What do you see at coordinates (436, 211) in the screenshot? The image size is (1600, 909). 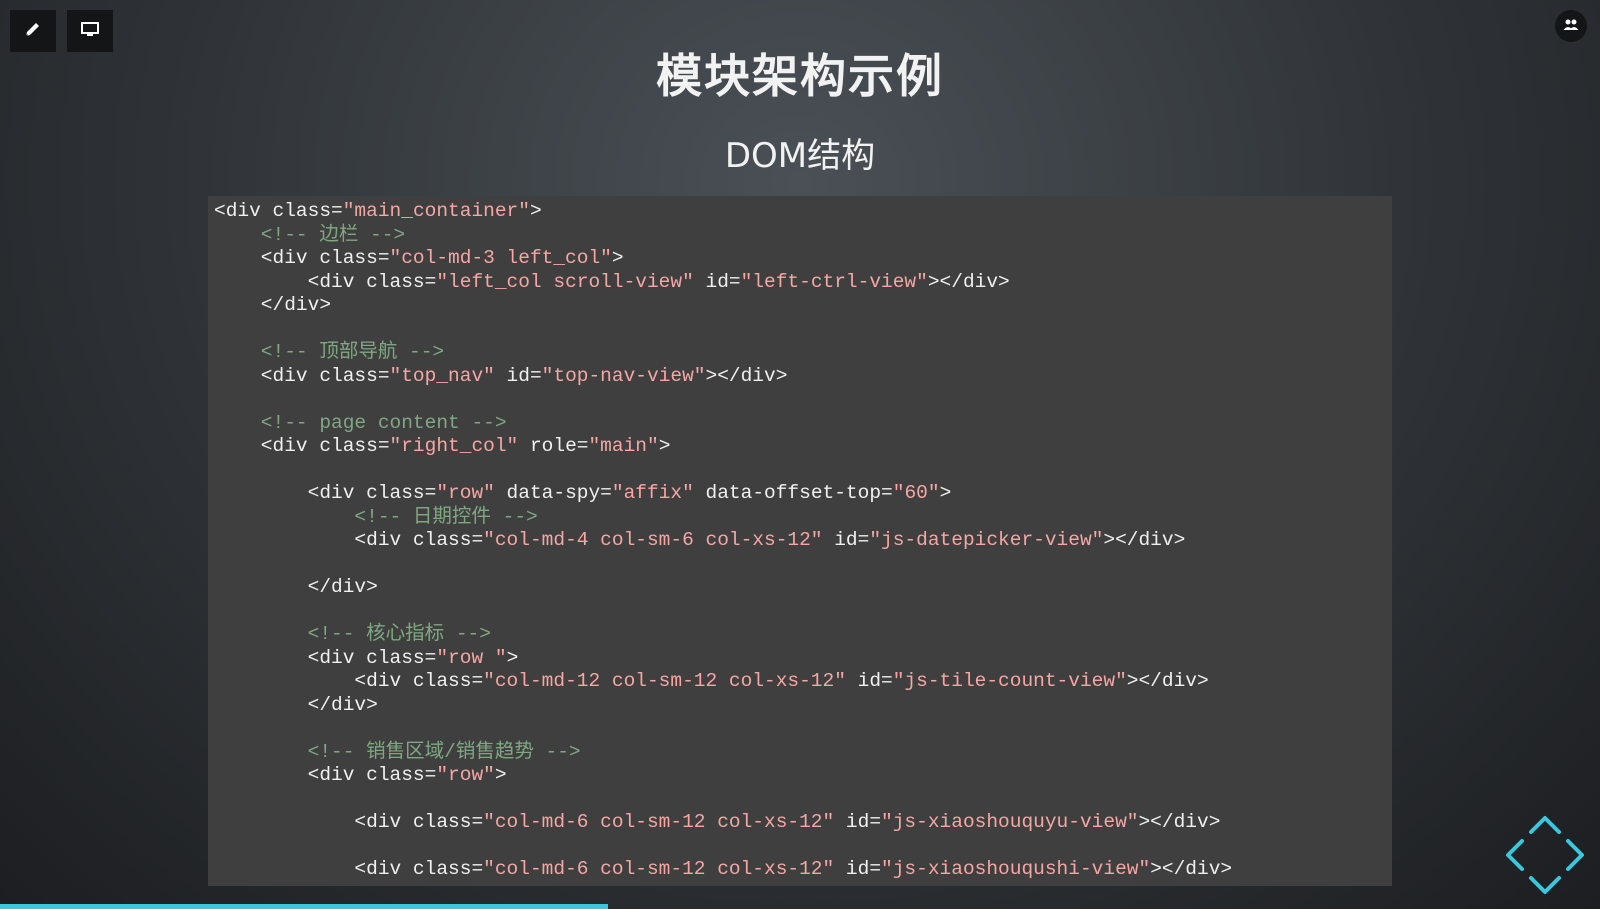 I see `code-string: "main_container"` at bounding box center [436, 211].